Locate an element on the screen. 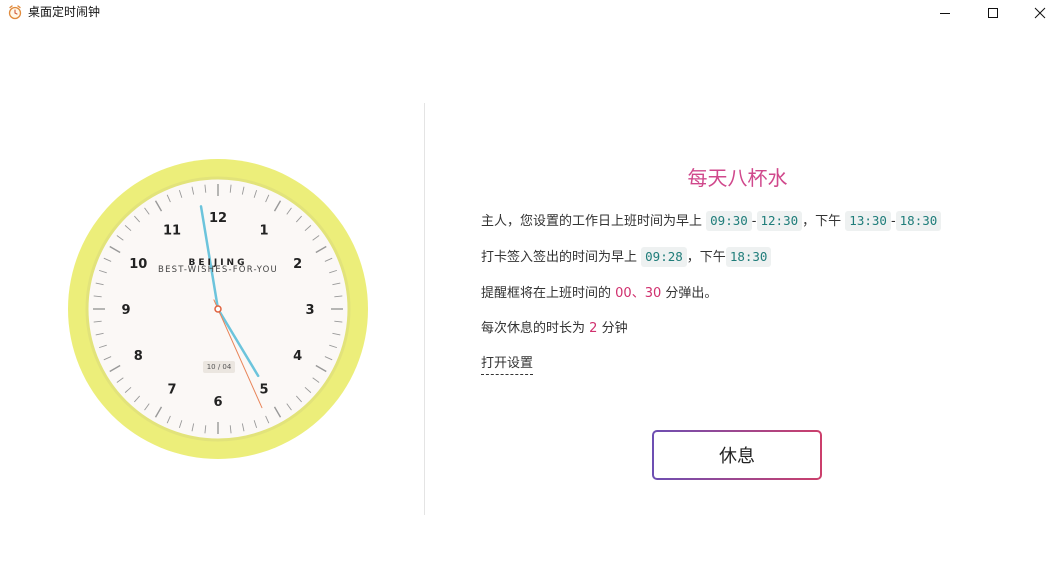  popup-minute-2: 30 is located at coordinates (653, 293).